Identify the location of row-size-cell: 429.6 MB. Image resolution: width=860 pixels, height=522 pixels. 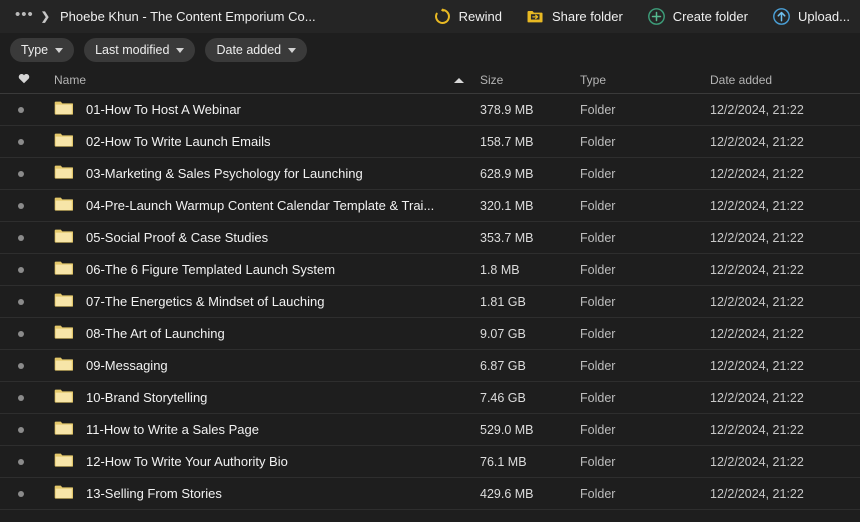
(507, 493).